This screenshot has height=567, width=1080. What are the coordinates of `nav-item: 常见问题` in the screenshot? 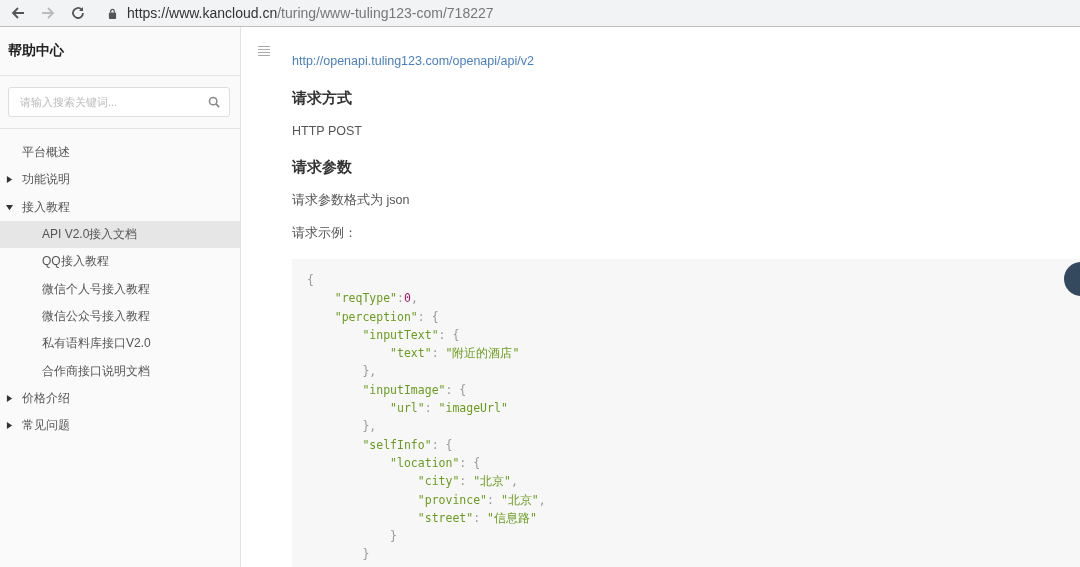 It's located at (120, 425).